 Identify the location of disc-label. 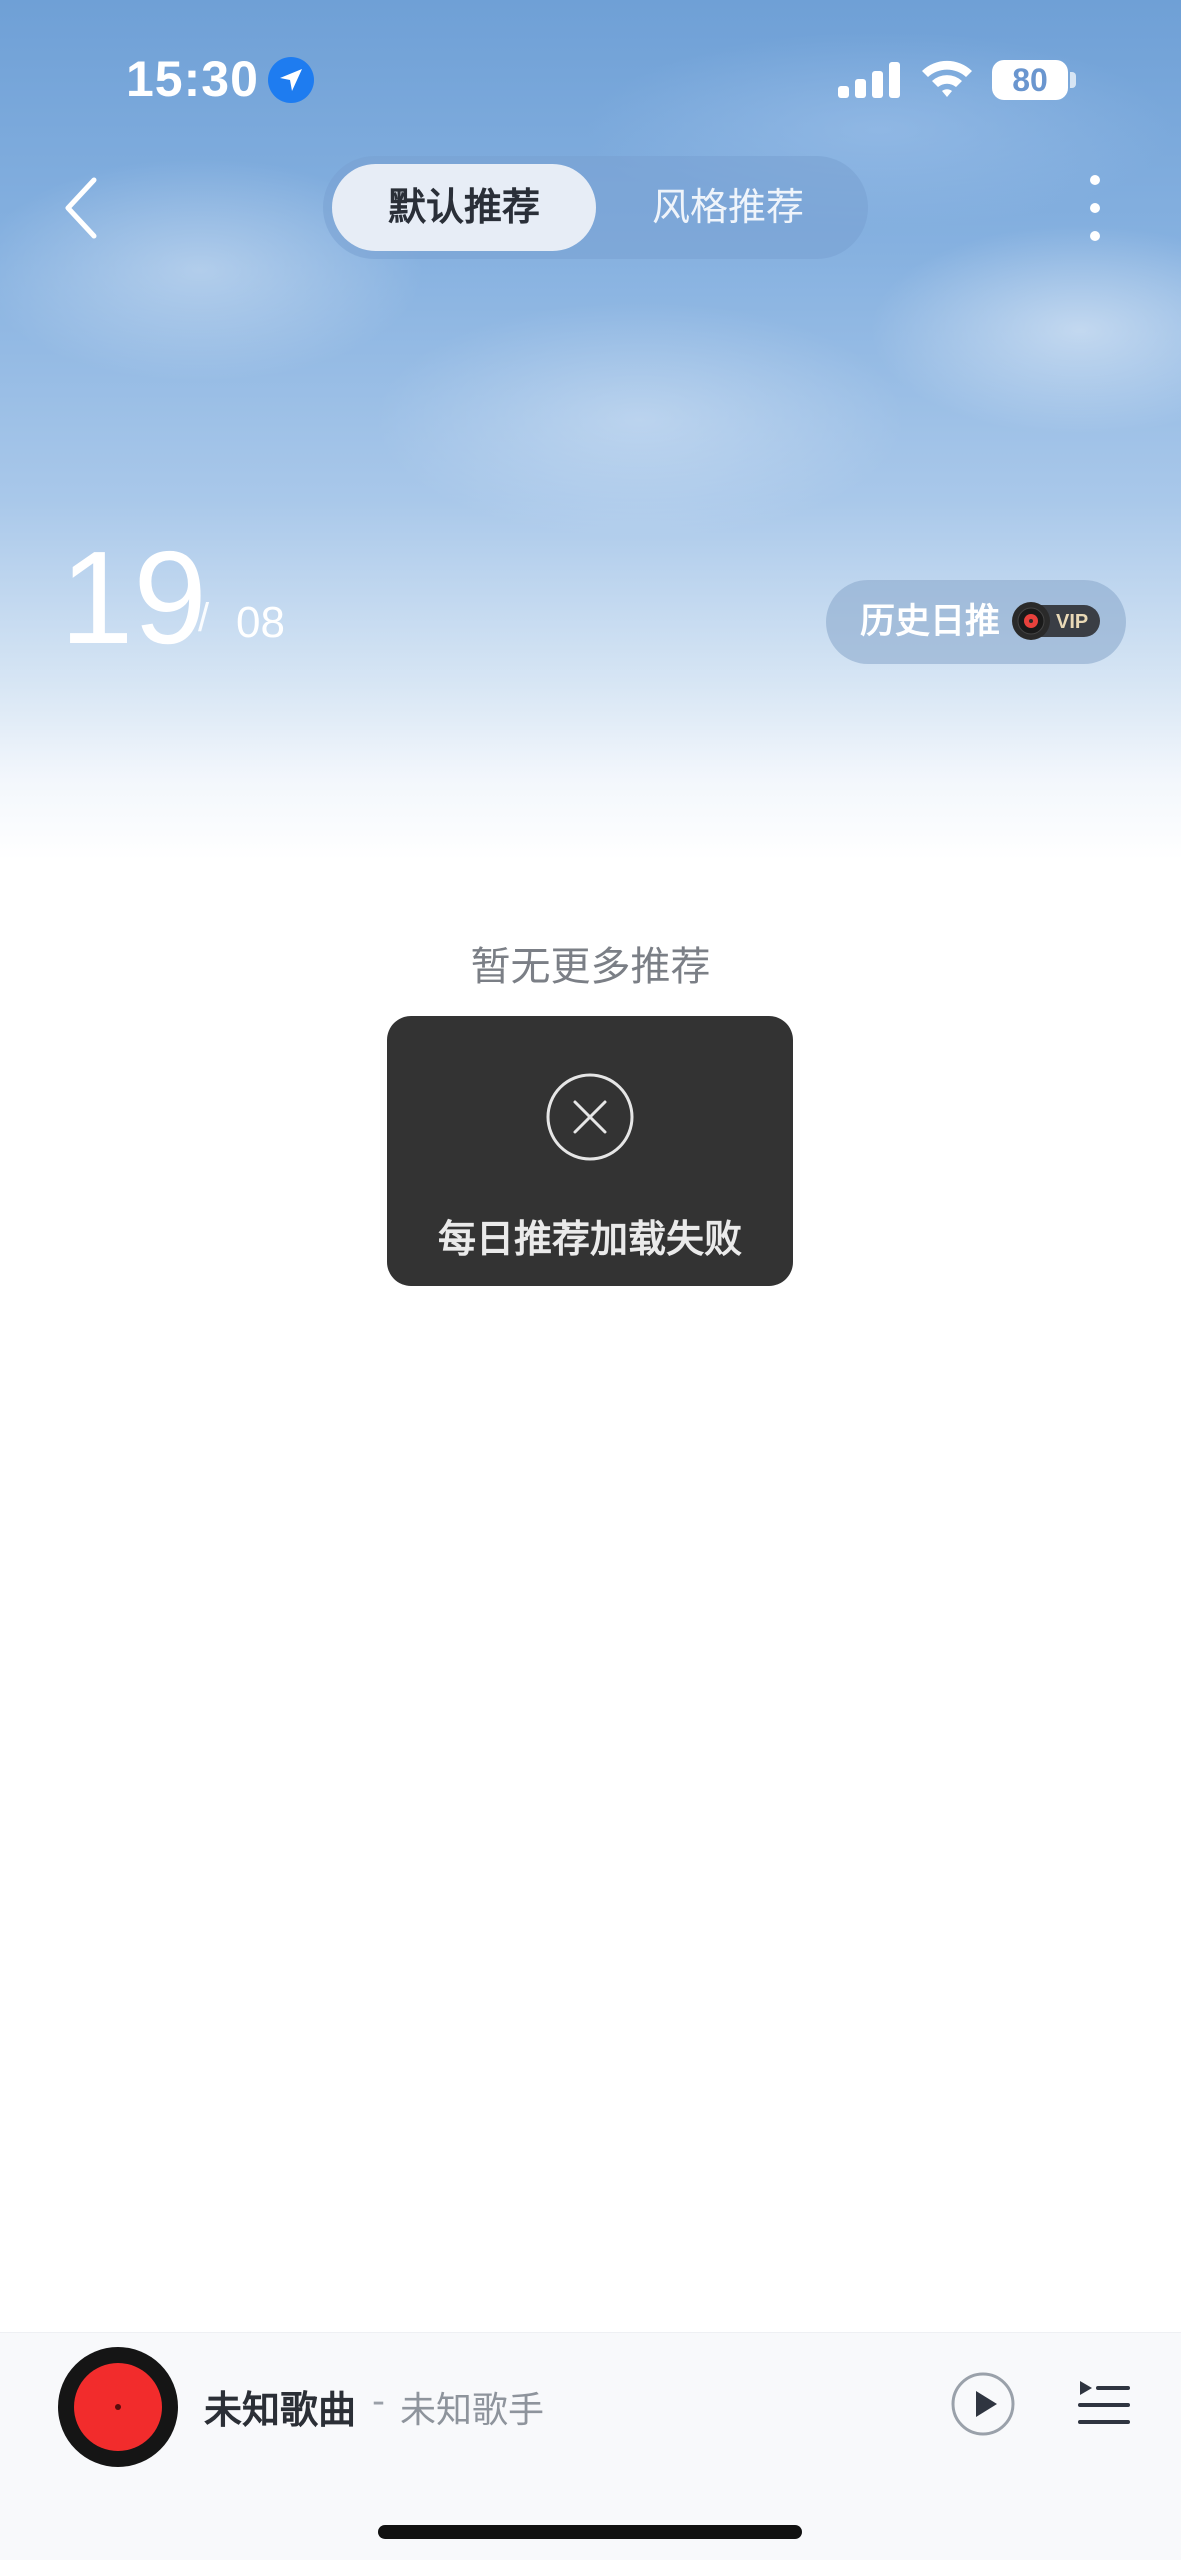
(118, 2407).